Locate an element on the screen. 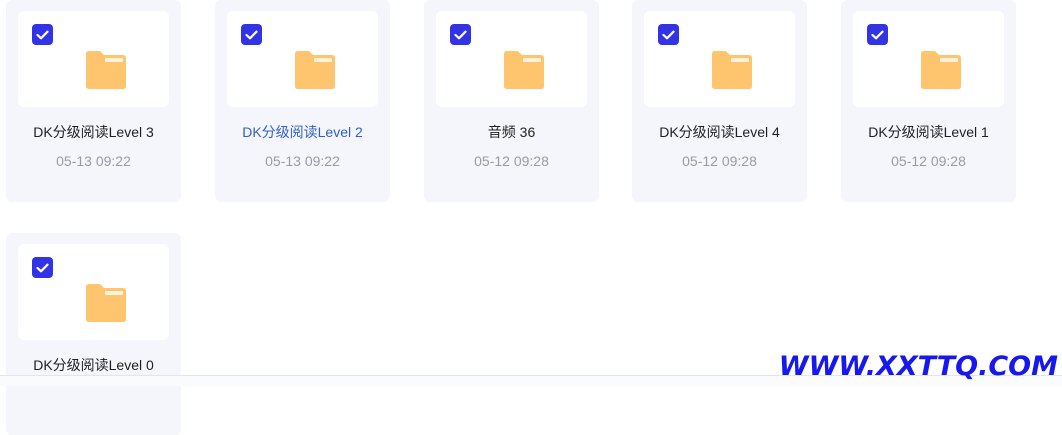  file-name: DK分级阅读Level 2 is located at coordinates (302, 132).